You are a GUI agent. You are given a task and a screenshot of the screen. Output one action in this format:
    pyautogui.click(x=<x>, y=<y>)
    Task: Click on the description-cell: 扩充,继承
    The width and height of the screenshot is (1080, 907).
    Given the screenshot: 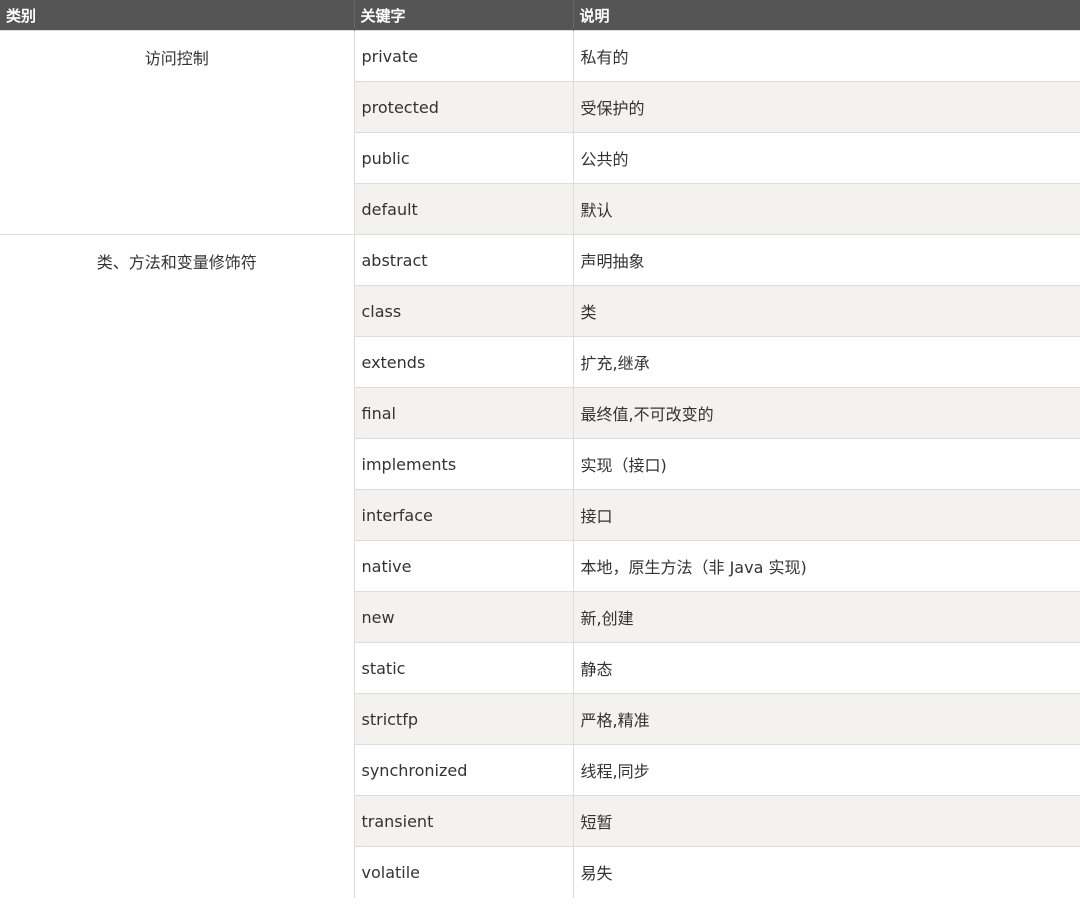 What is the action you would take?
    pyautogui.click(x=826, y=362)
    